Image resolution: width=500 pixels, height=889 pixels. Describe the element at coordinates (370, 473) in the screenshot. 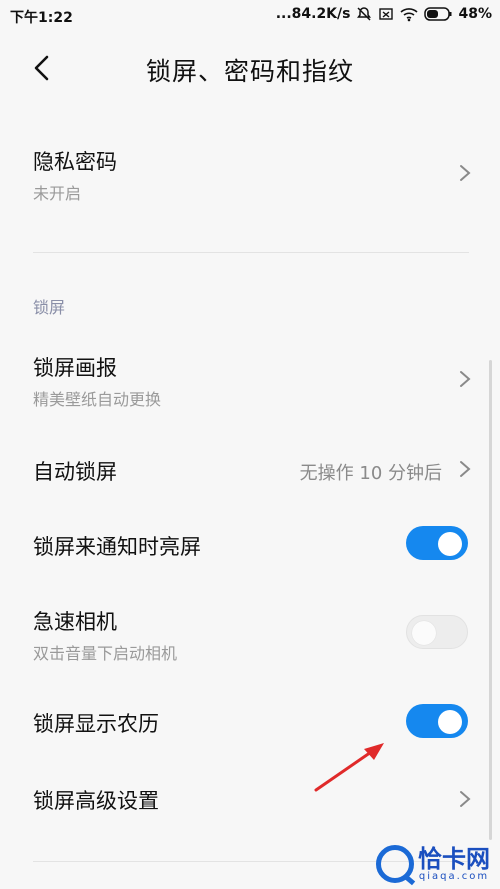

I see `auto-lock-value: 无操作 10 分钟后` at that location.